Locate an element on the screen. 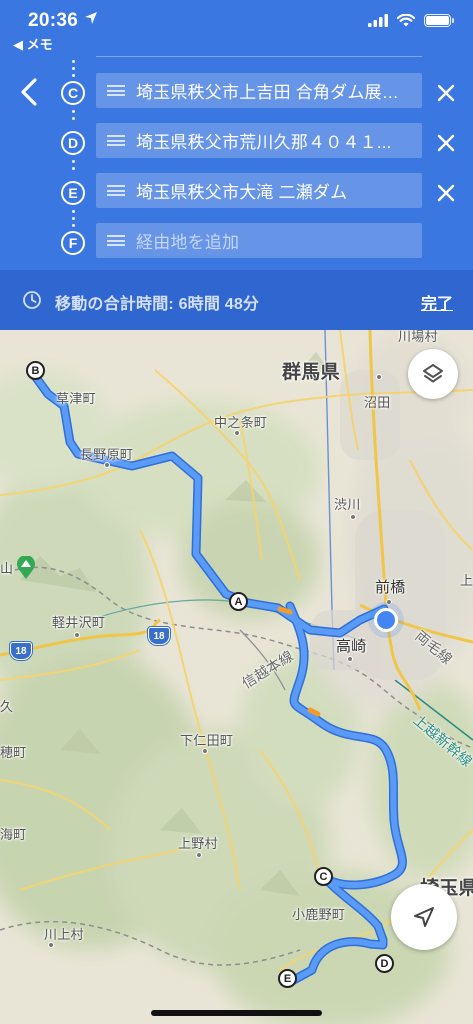  remove-waypoint-e-button is located at coordinates (446, 193).